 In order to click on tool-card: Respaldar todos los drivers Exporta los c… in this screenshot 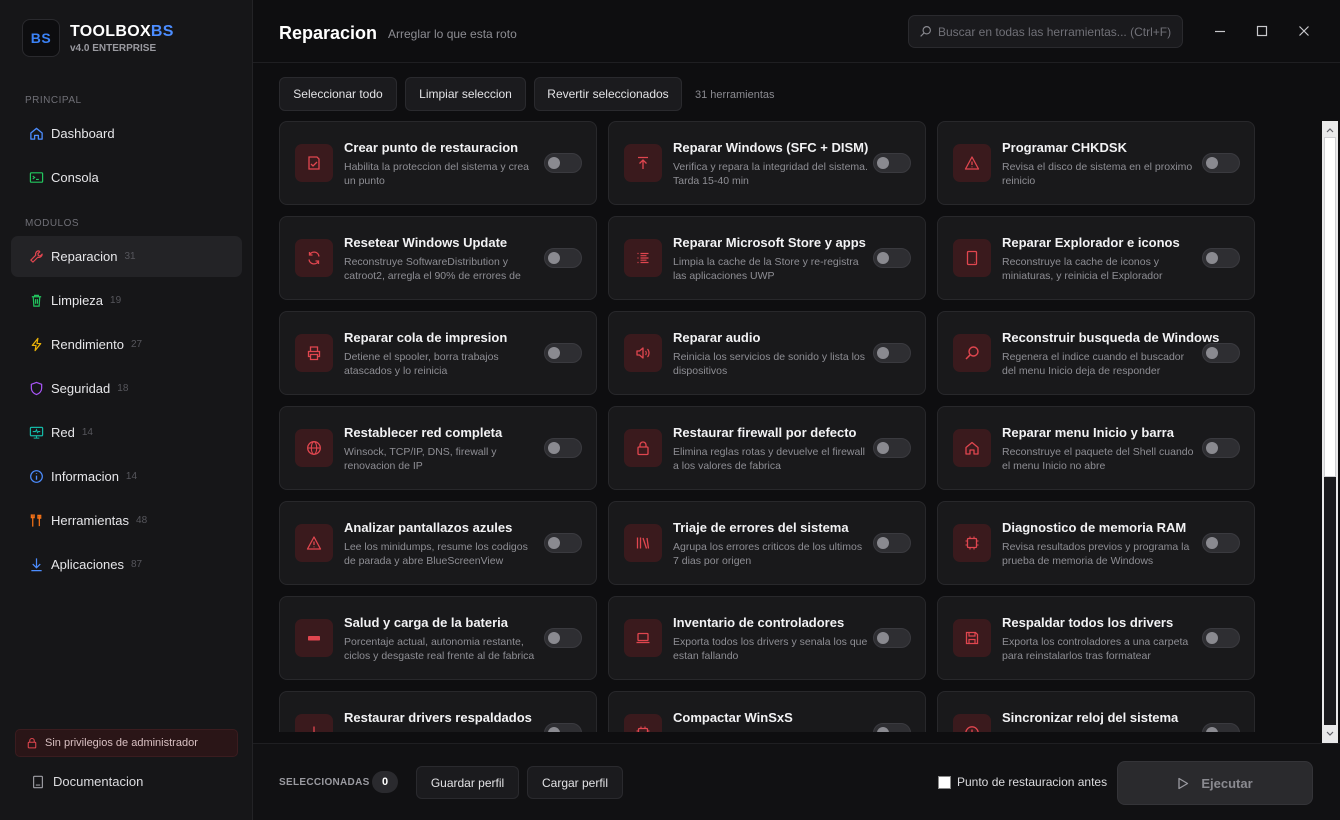, I will do `click(1096, 638)`.